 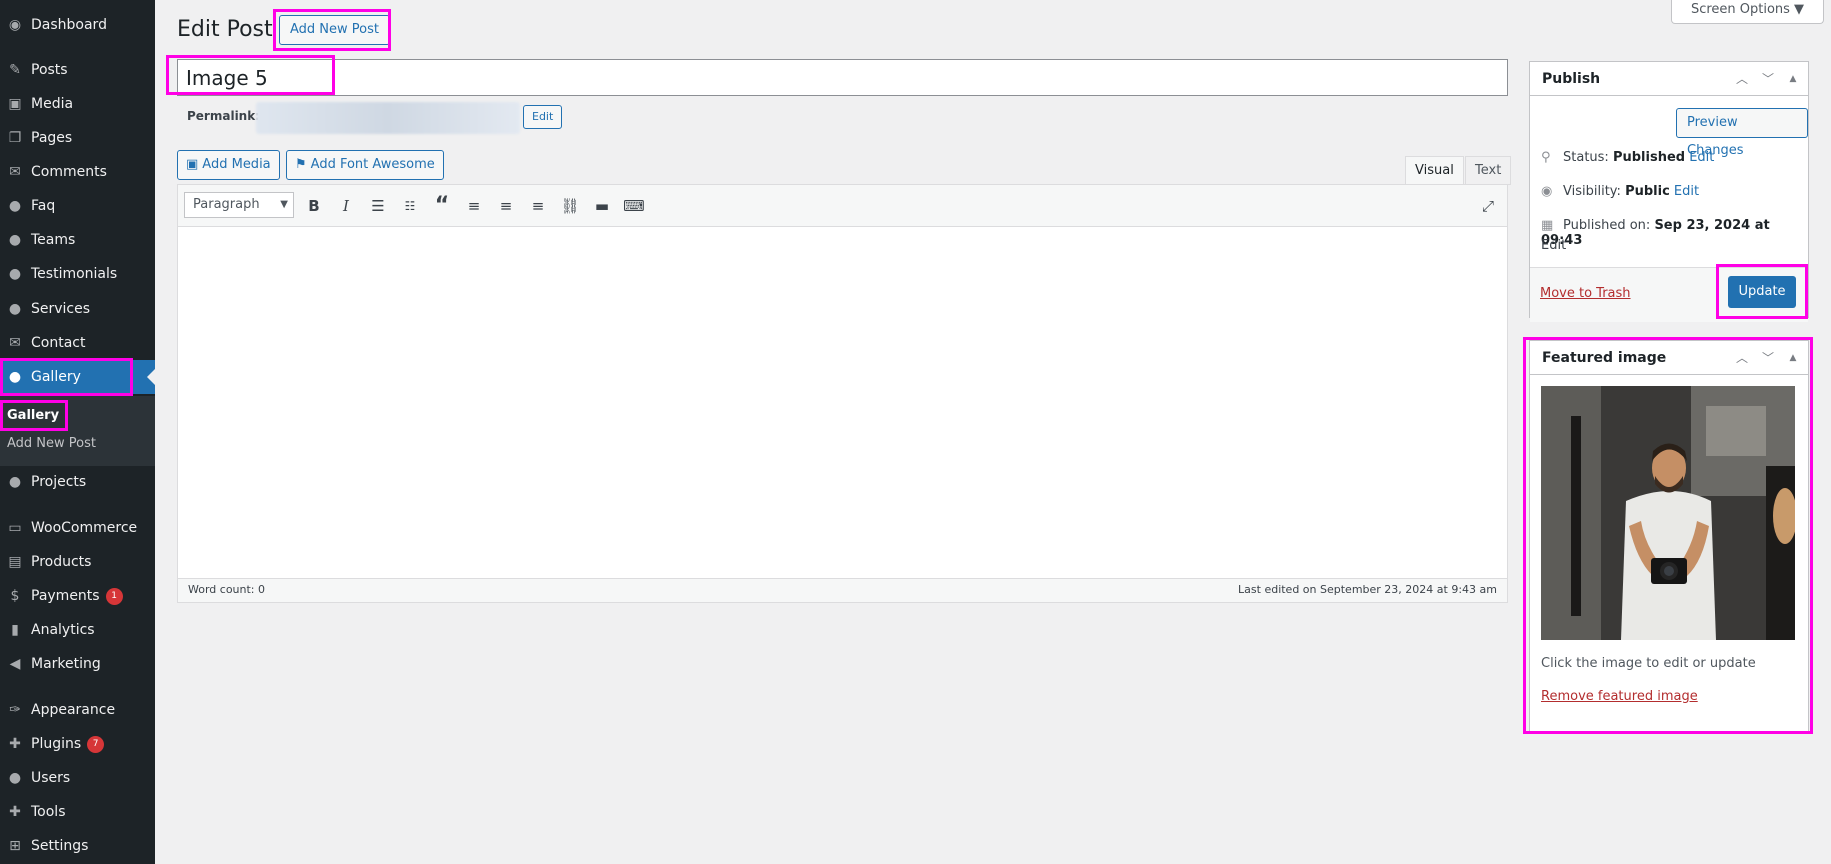 What do you see at coordinates (77, 377) in the screenshot?
I see `sidebar-item-gallery: ● Gallery` at bounding box center [77, 377].